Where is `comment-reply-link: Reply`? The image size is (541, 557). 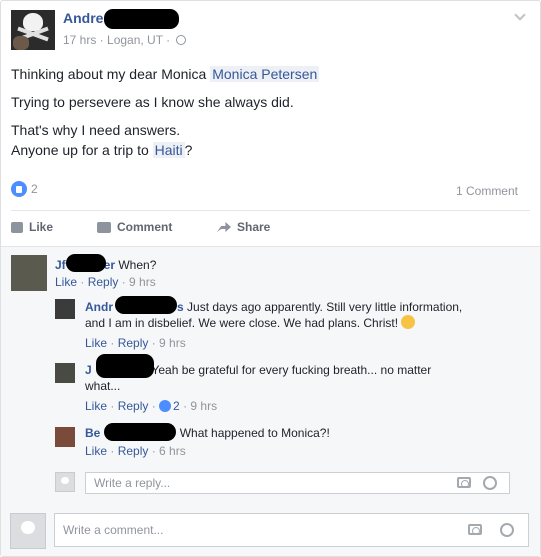 comment-reply-link: Reply is located at coordinates (103, 282).